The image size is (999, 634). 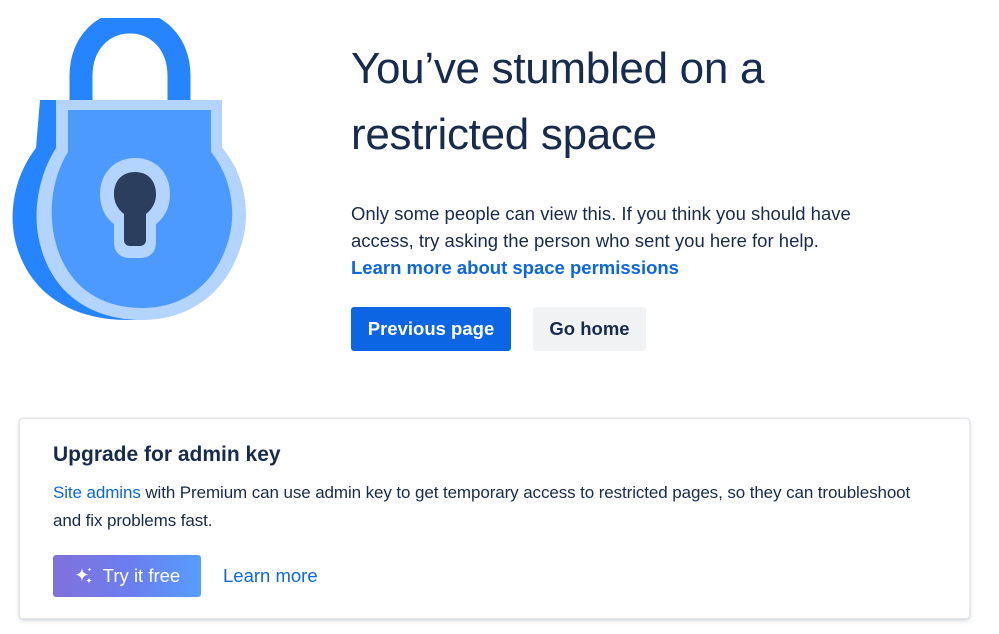 What do you see at coordinates (141, 575) in the screenshot?
I see `try-it-free-label: Try it free` at bounding box center [141, 575].